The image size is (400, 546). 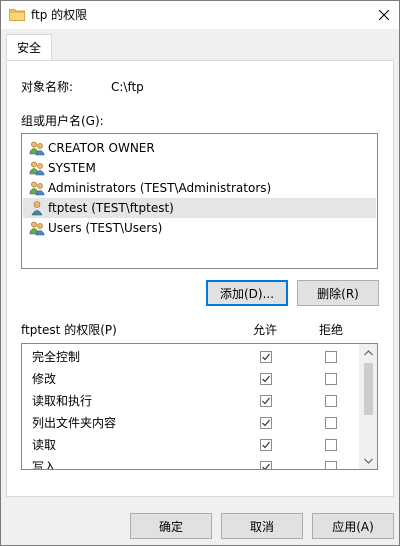 I want to click on user-name: SYSTEM, so click(x=72, y=168).